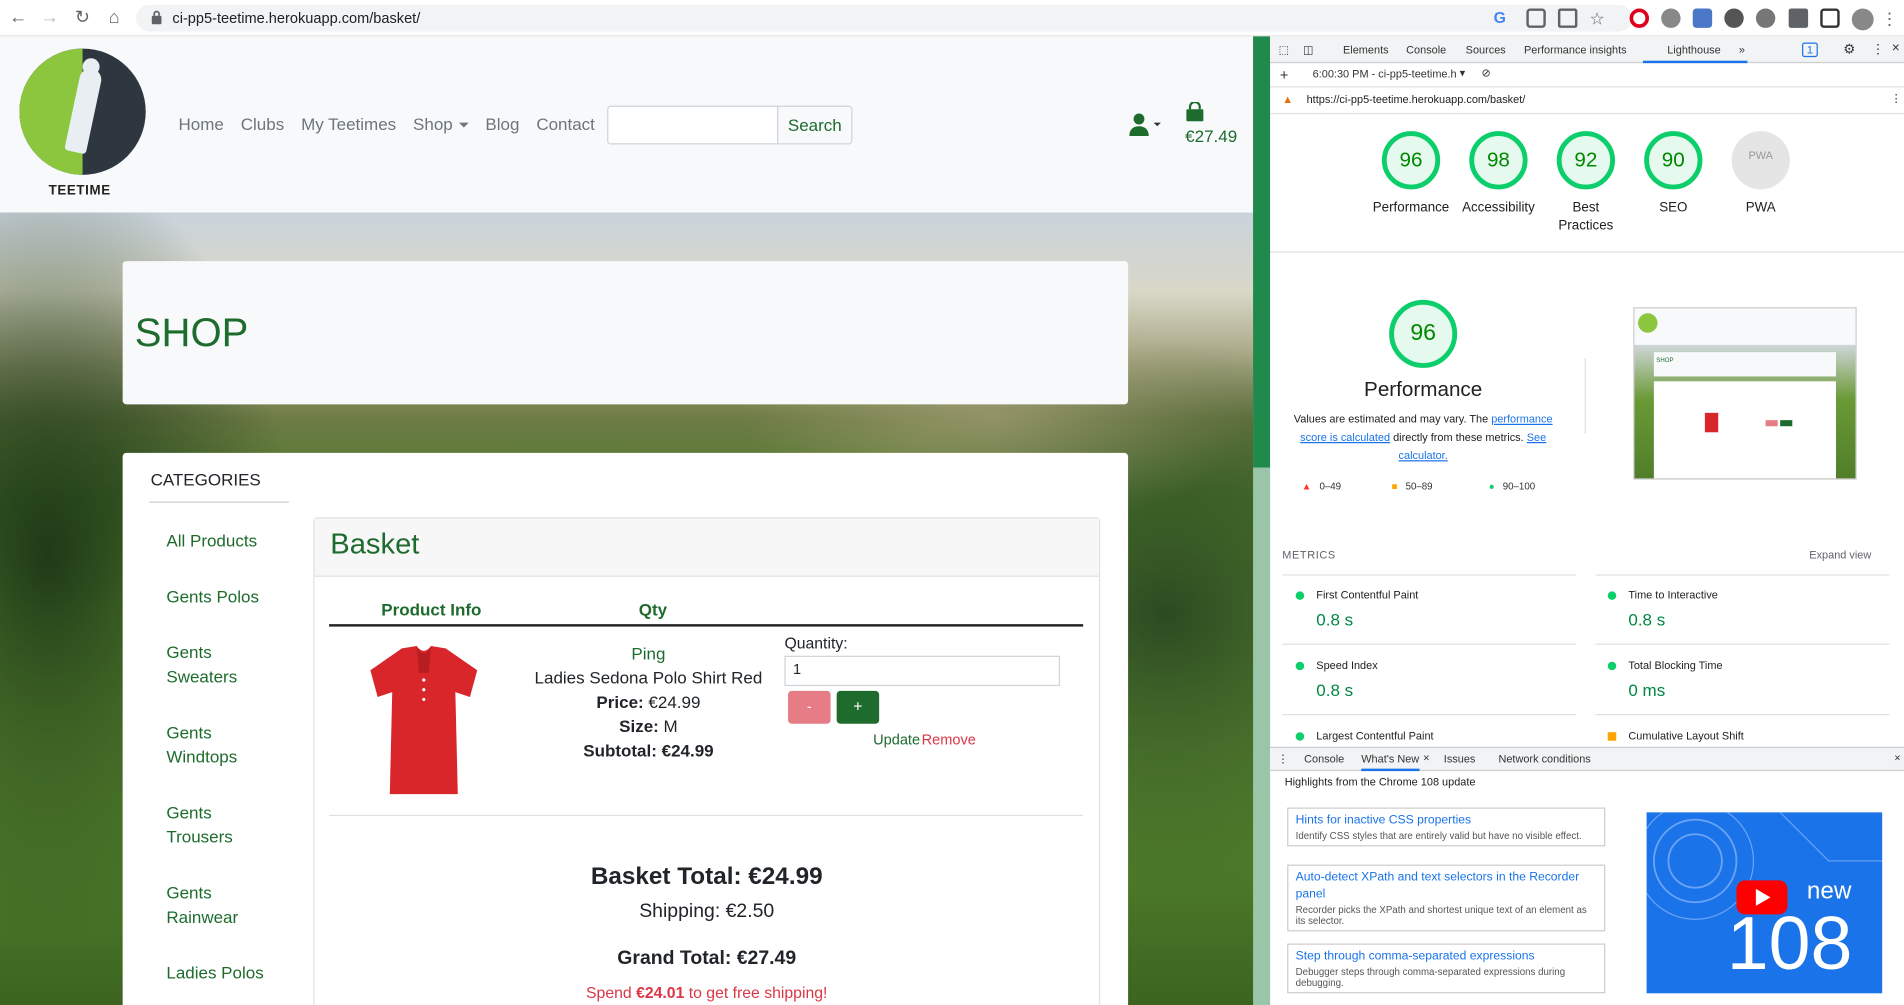 The width and height of the screenshot is (1904, 1005). Describe the element at coordinates (1411, 207) in the screenshot. I see `gauge-label-performance: Performance` at that location.